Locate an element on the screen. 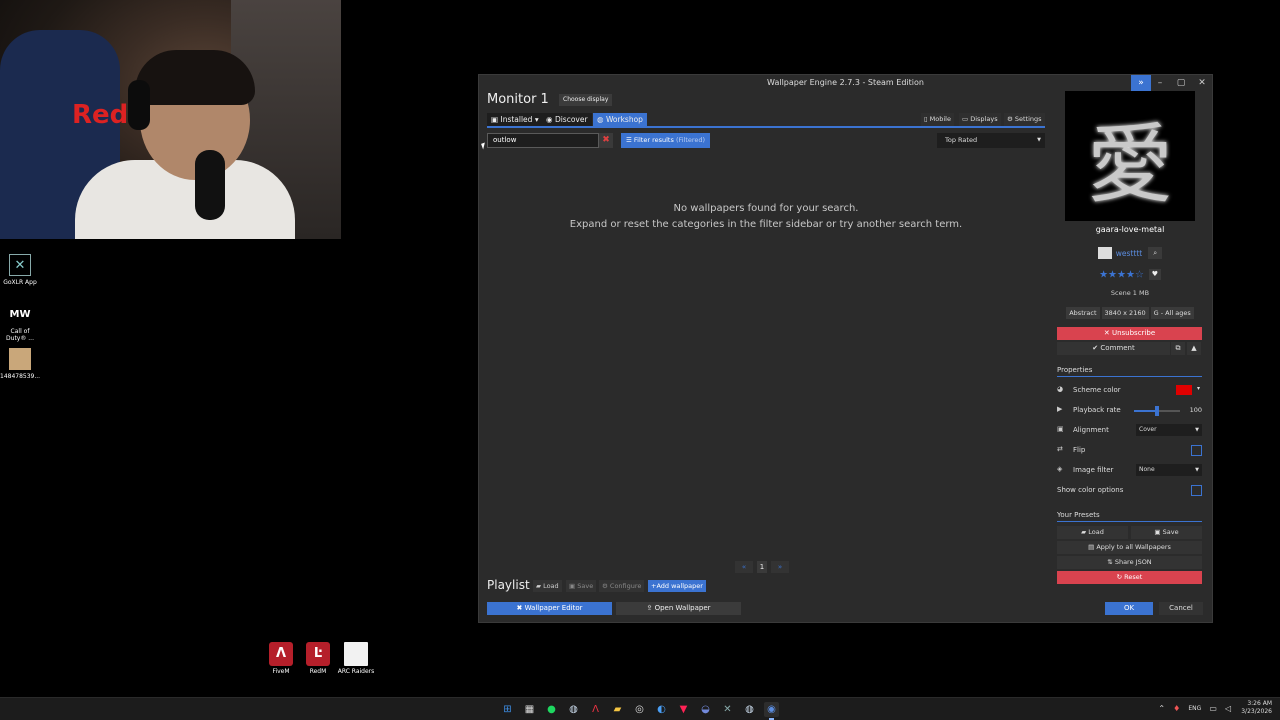  tab-installed: ▣ Installed ▾ is located at coordinates (515, 119).